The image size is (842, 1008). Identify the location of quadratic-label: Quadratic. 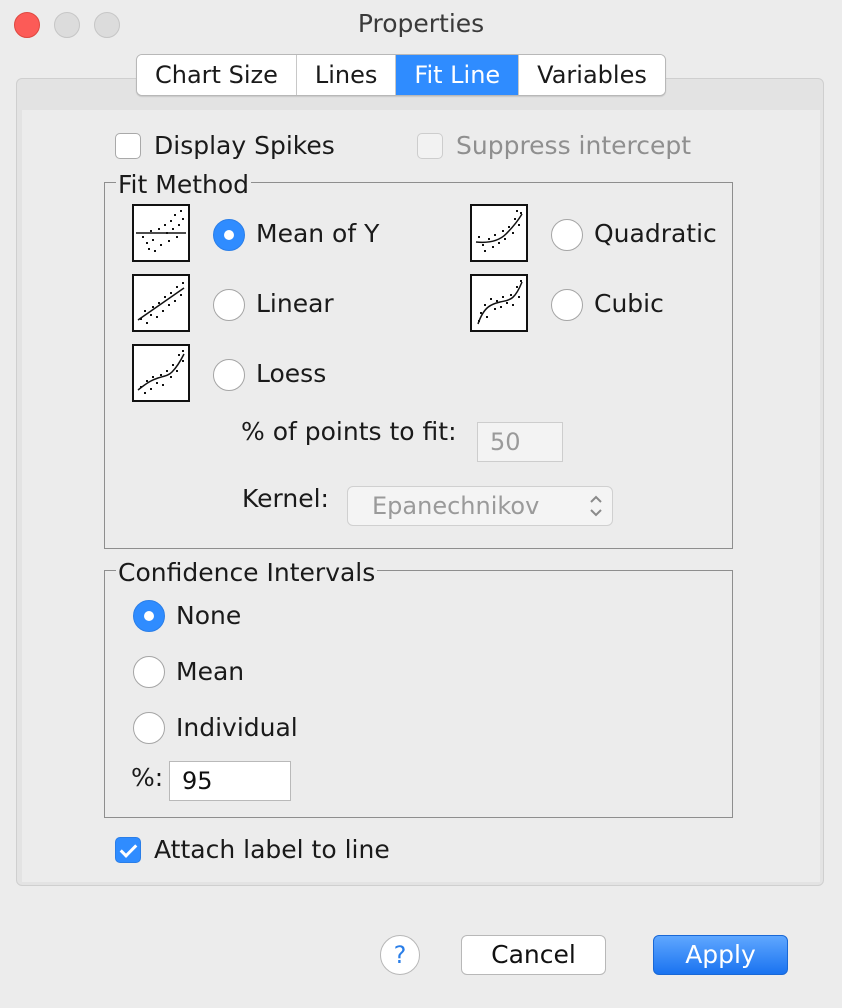
(655, 233).